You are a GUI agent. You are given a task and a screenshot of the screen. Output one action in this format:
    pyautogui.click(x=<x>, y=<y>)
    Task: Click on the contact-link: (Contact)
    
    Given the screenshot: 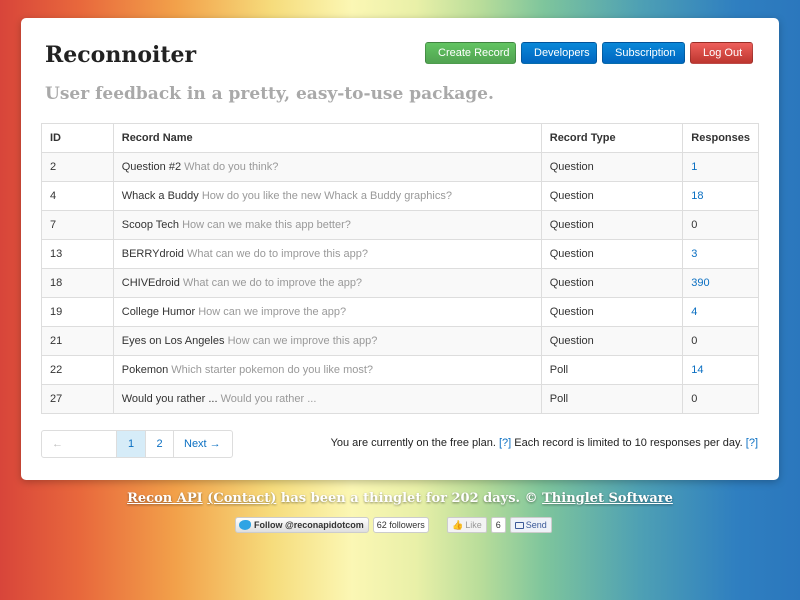 What is the action you would take?
    pyautogui.click(x=241, y=498)
    